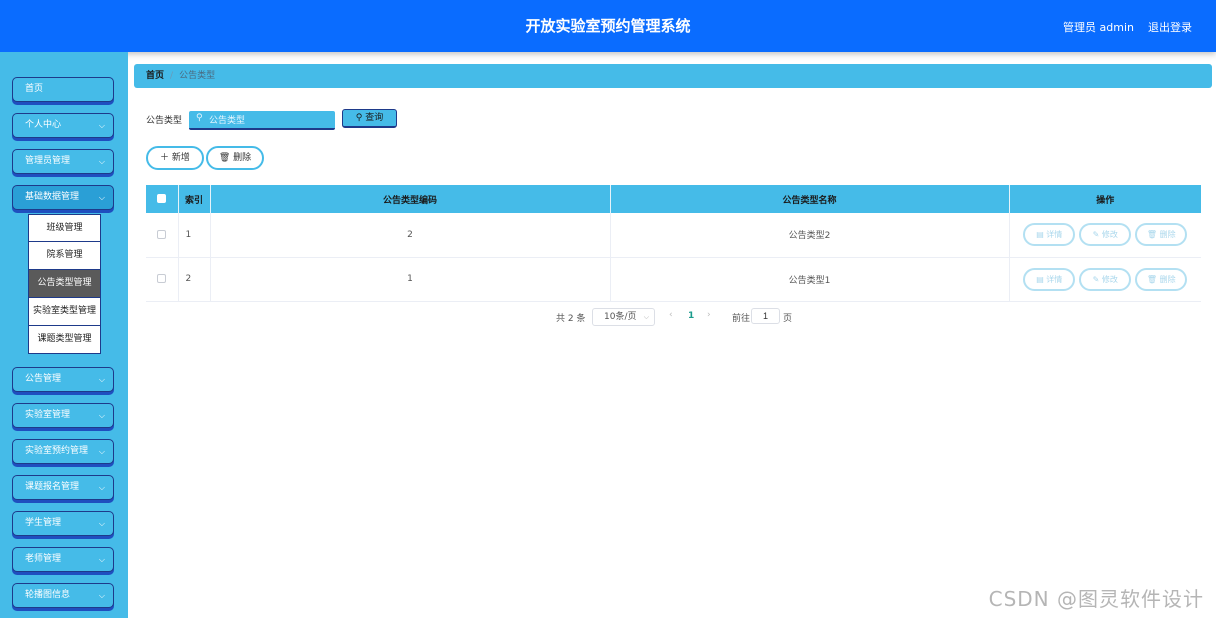 This screenshot has width=1216, height=618. Describe the element at coordinates (63, 487) in the screenshot. I see `sidebar-item-topic-signup: 课题报名管理 ⌵` at that location.